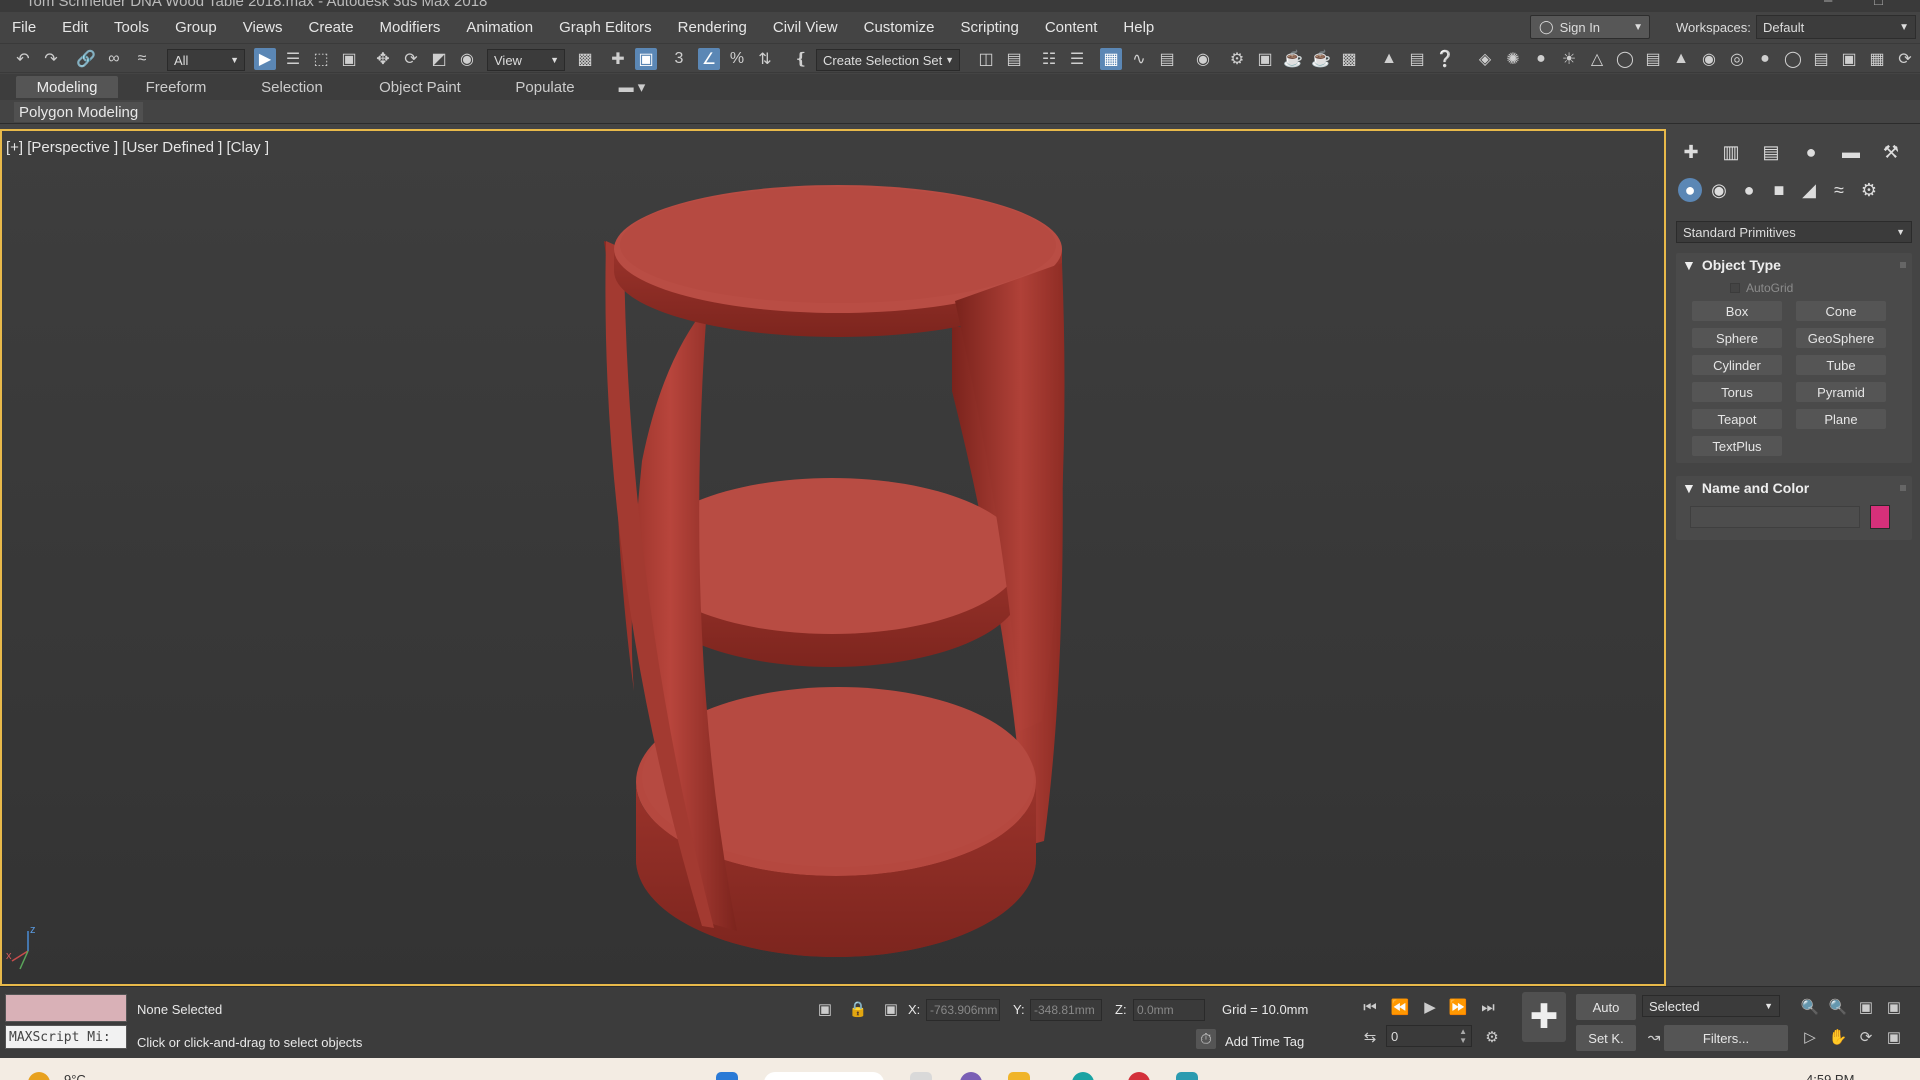  What do you see at coordinates (1841, 419) in the screenshot?
I see `plane-button: Plane` at bounding box center [1841, 419].